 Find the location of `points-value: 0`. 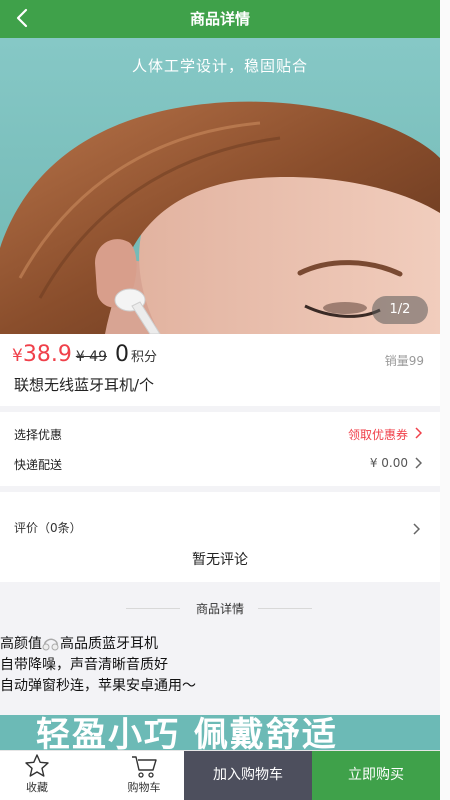

points-value: 0 is located at coordinates (121, 354).